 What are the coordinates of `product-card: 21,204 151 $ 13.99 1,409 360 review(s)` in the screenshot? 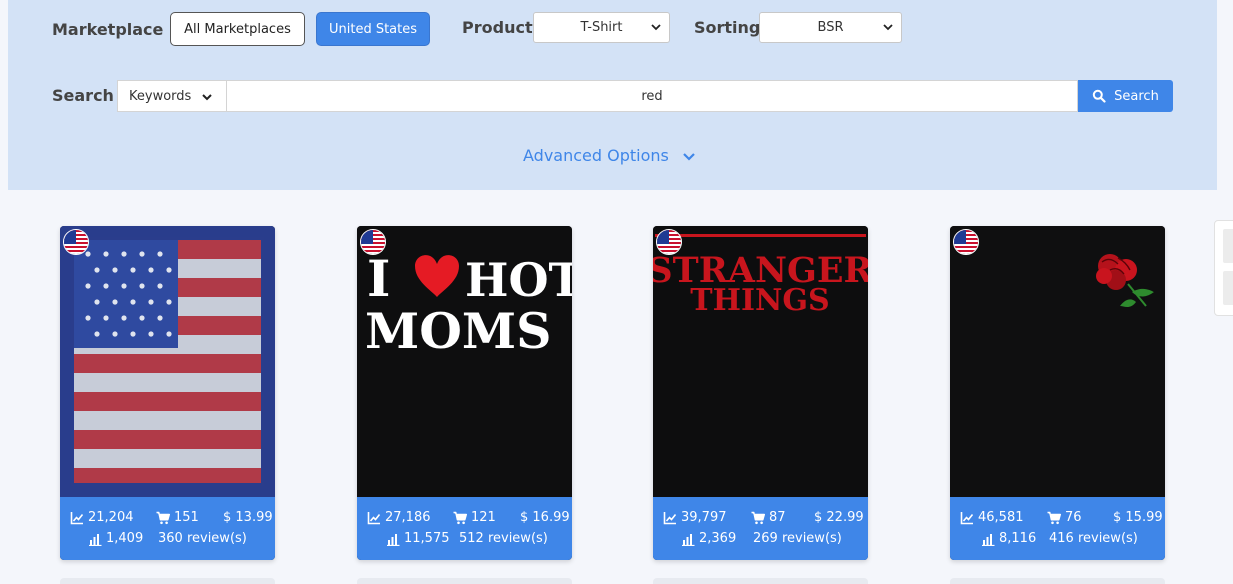 It's located at (167, 393).